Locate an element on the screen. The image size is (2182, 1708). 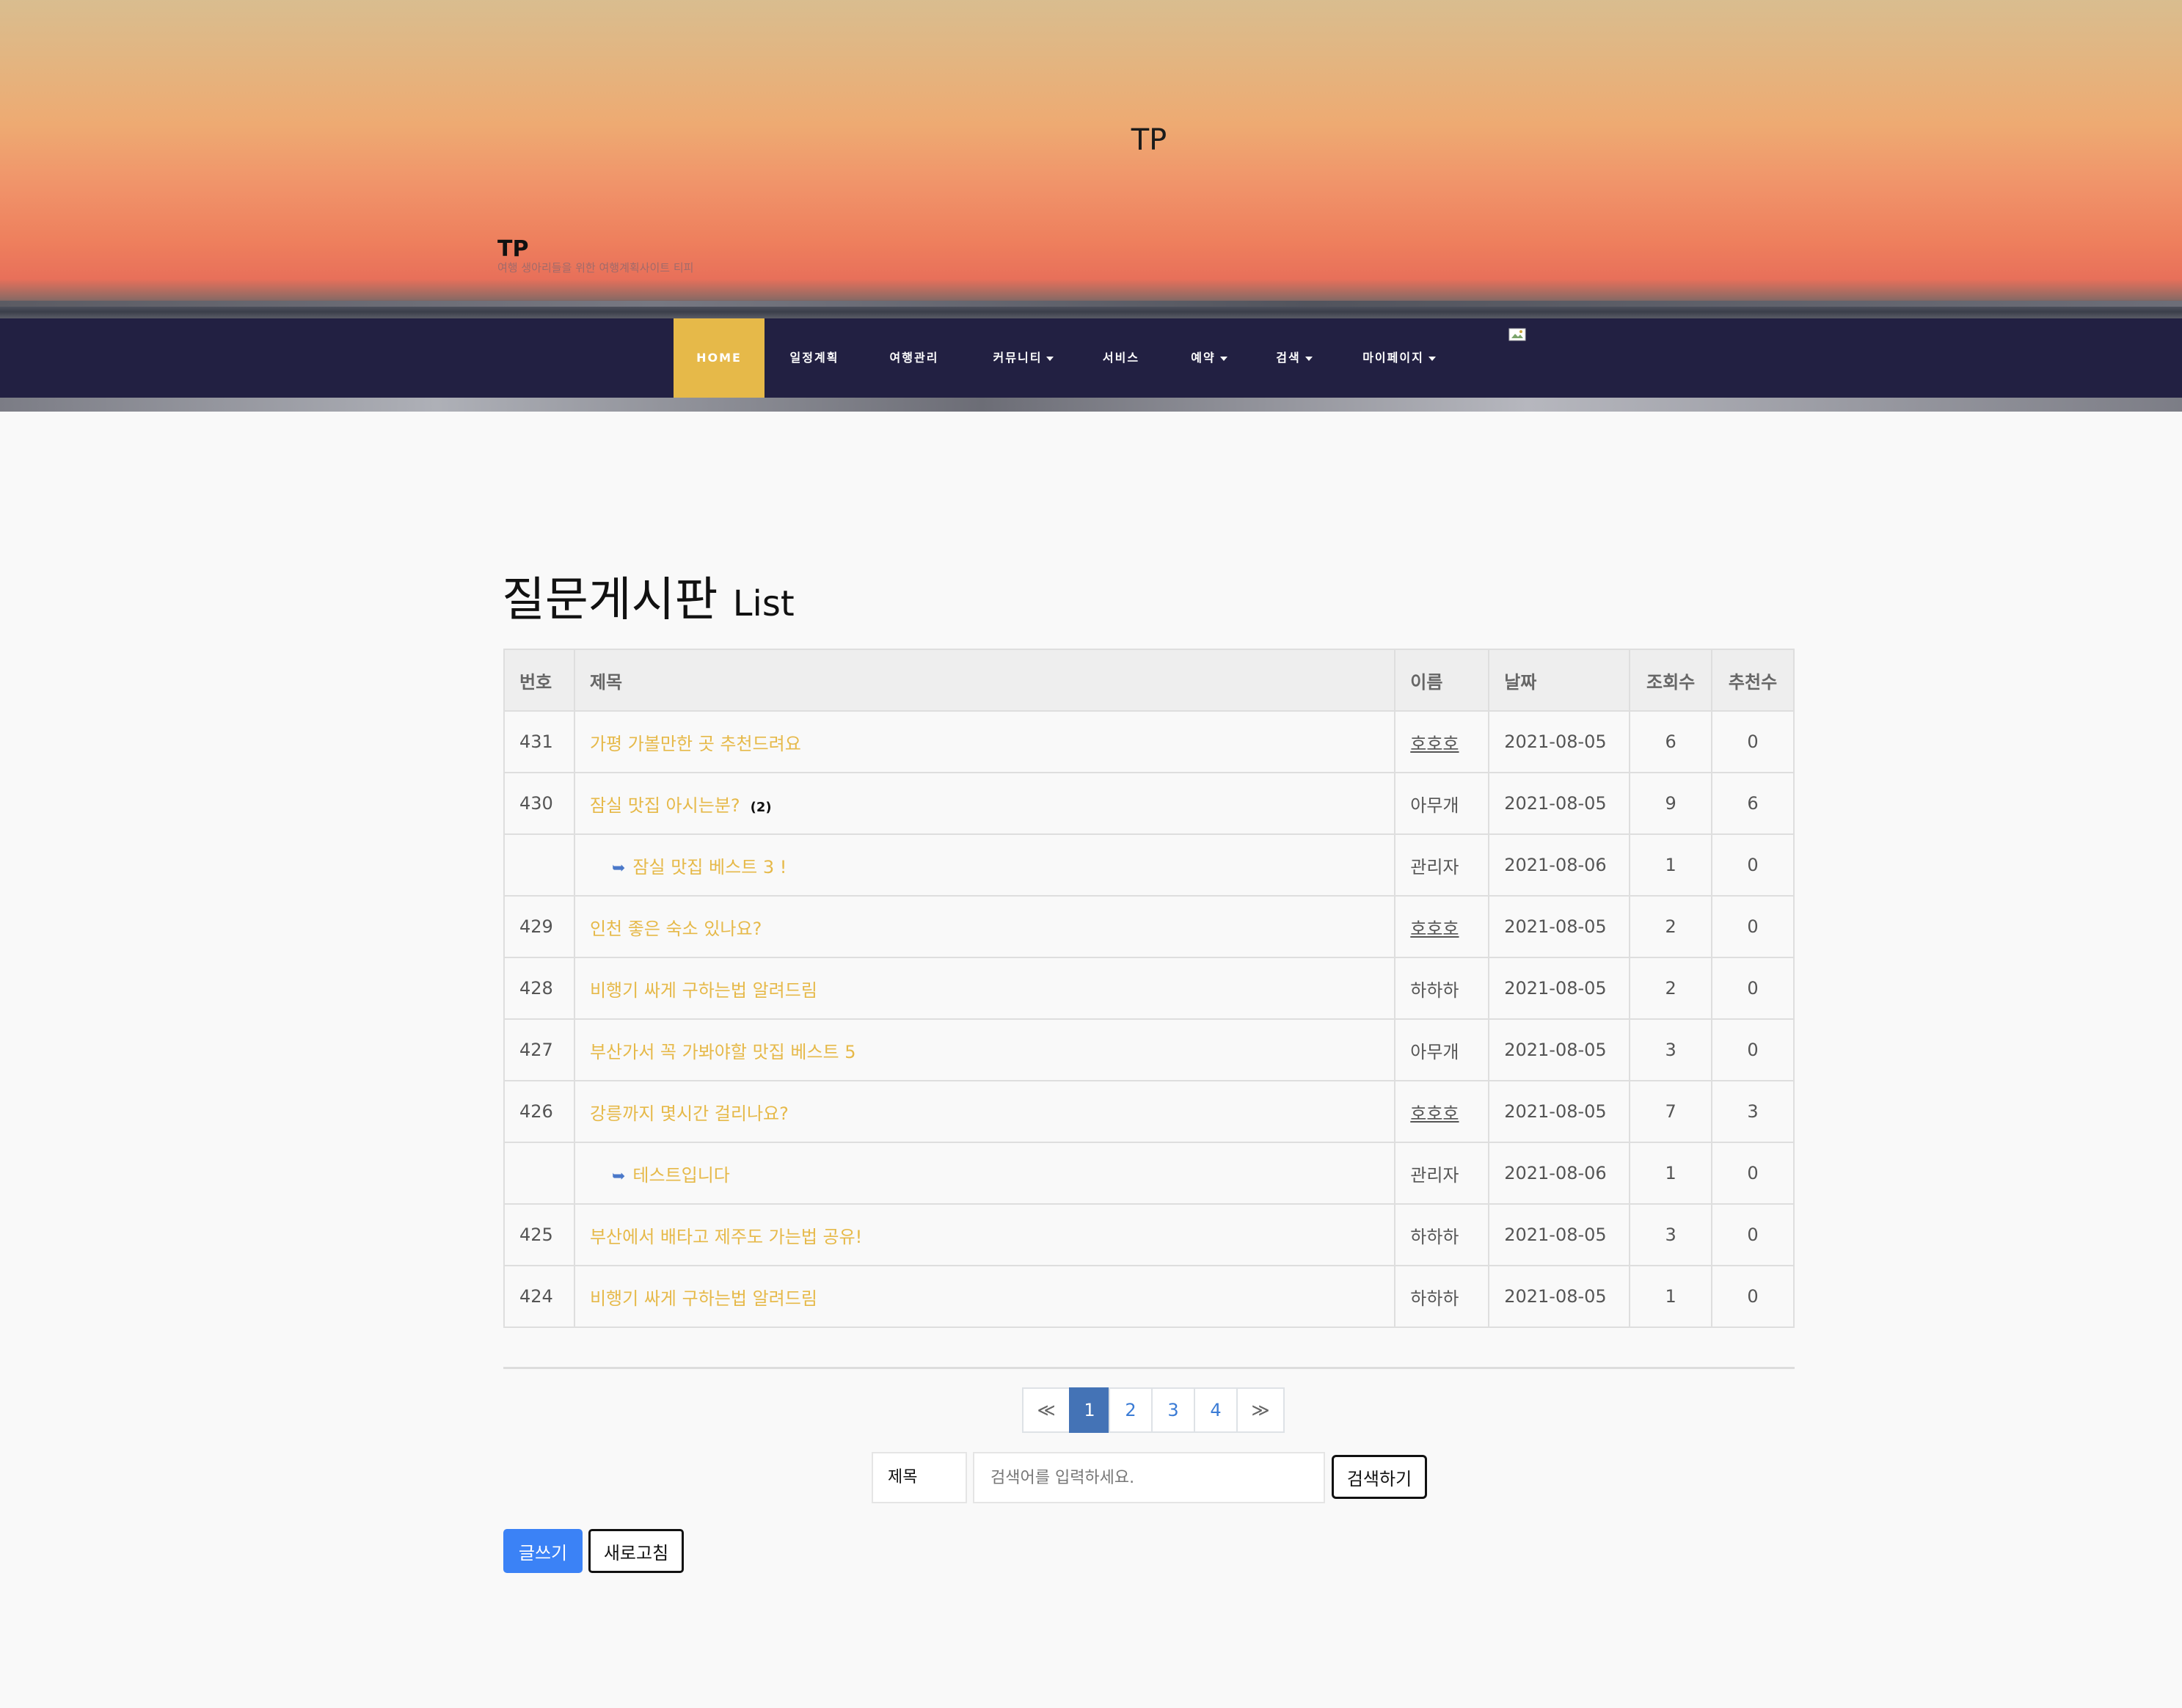
table-row: 427 부산가서 꼭 가봐야할 맛집 베스트 5 아무개 2021-08-05 3 0 is located at coordinates (1149, 1049).